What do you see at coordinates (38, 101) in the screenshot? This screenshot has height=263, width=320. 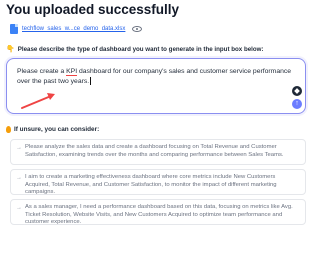 I see `red-arrow-annotation` at bounding box center [38, 101].